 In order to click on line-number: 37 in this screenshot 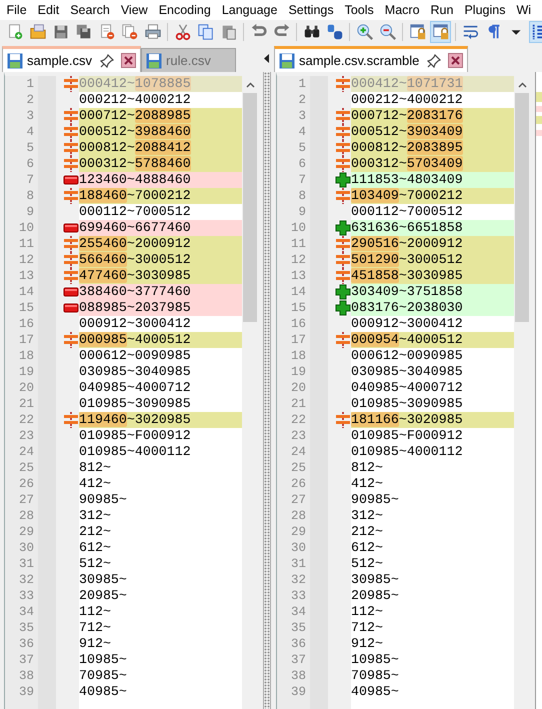, I will do `click(26, 660)`.